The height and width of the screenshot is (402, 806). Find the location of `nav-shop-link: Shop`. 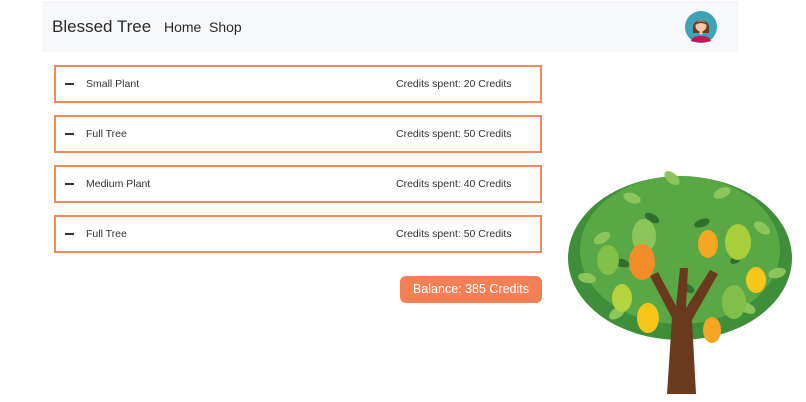

nav-shop-link: Shop is located at coordinates (225, 27).